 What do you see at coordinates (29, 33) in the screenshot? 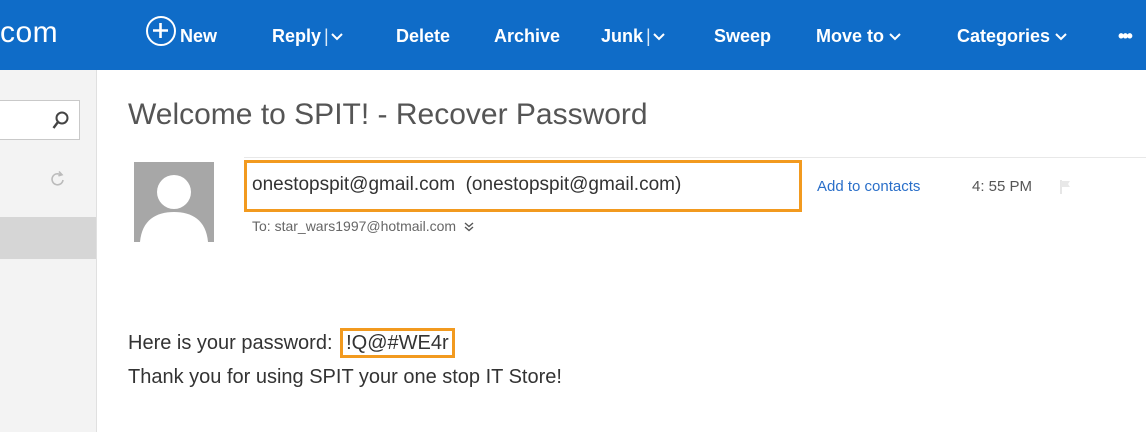
I see `brand-label: com` at bounding box center [29, 33].